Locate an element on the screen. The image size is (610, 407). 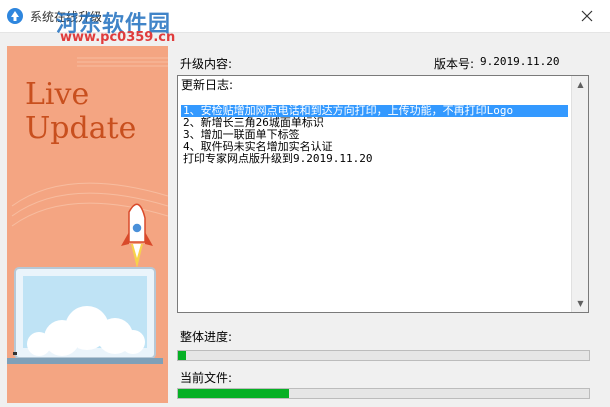
upgrade-content-label: 升级内容: is located at coordinates (206, 64).